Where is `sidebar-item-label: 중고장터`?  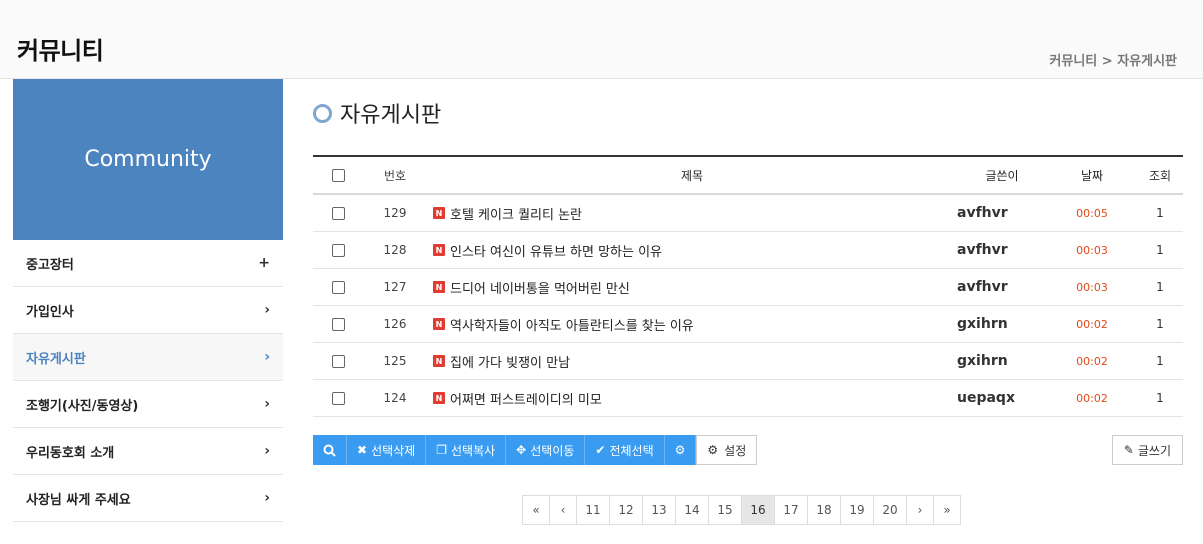 sidebar-item-label: 중고장터 is located at coordinates (50, 265).